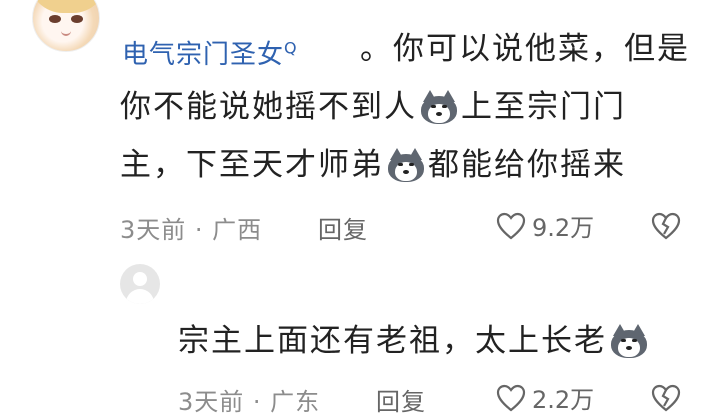 This screenshot has width=720, height=417. Describe the element at coordinates (392, 340) in the screenshot. I see `reply-text-segment: 宗主上面还有老祖，太上长老` at that location.